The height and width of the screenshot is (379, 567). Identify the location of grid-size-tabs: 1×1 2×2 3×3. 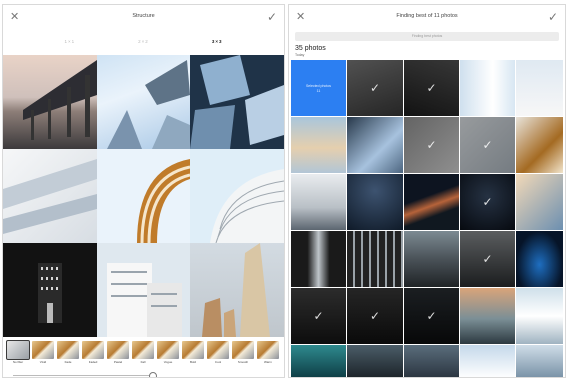
(143, 45).